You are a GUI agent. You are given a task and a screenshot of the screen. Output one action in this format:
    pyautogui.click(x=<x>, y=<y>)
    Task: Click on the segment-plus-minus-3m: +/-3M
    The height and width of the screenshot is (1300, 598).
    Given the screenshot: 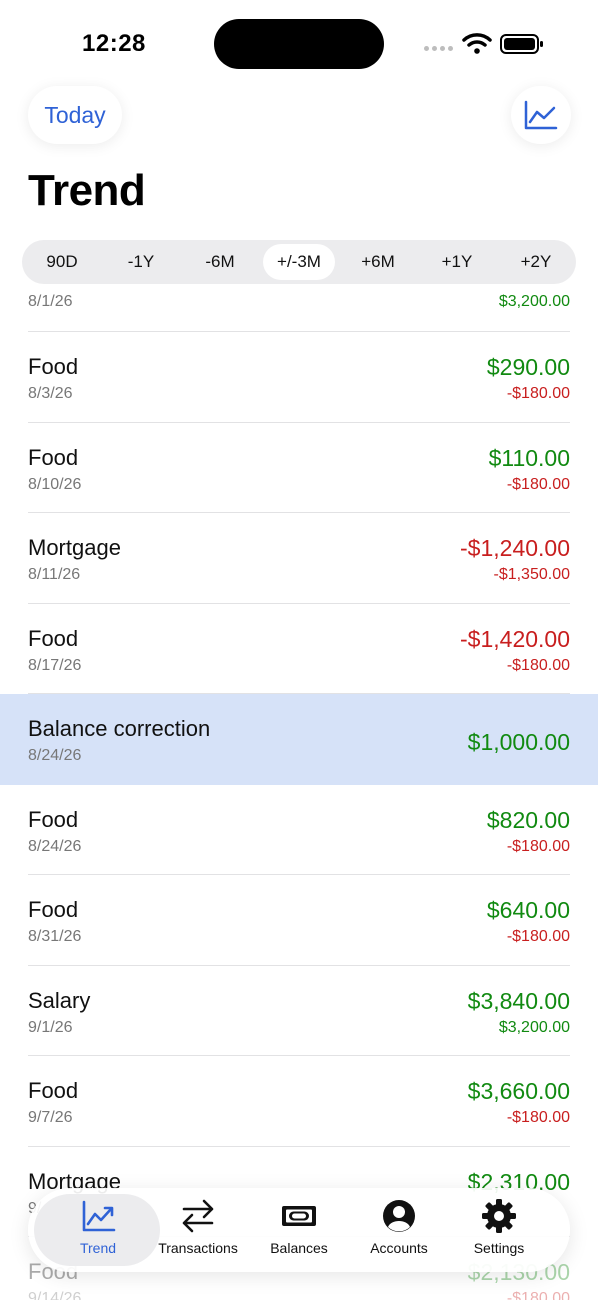 What is the action you would take?
    pyautogui.click(x=299, y=262)
    